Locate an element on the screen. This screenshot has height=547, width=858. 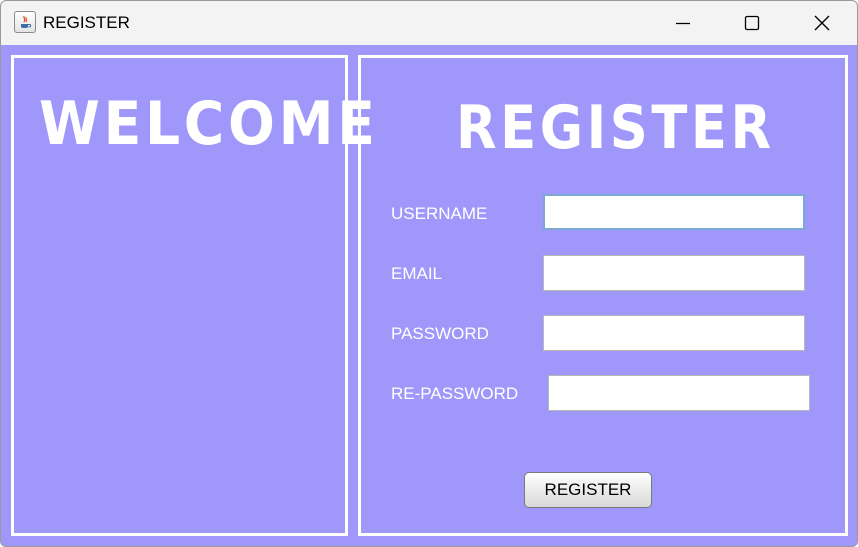
username-label: USERNAME is located at coordinates (439, 213).